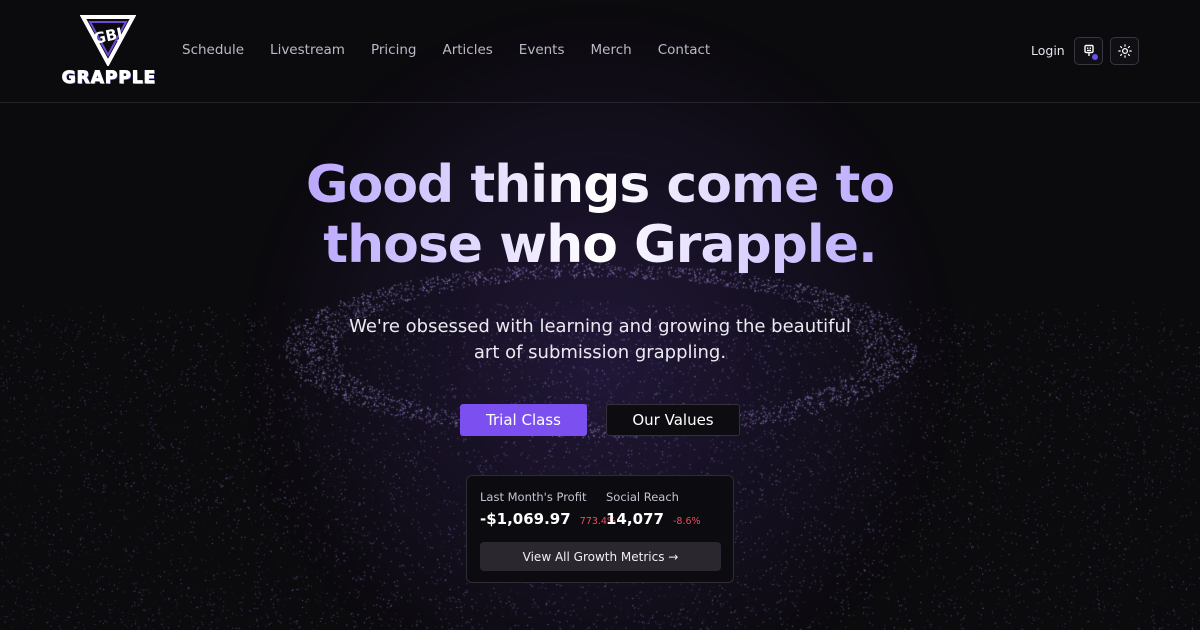 Image resolution: width=1200 pixels, height=630 pixels. What do you see at coordinates (307, 50) in the screenshot?
I see `nav-livestream: Livestream` at bounding box center [307, 50].